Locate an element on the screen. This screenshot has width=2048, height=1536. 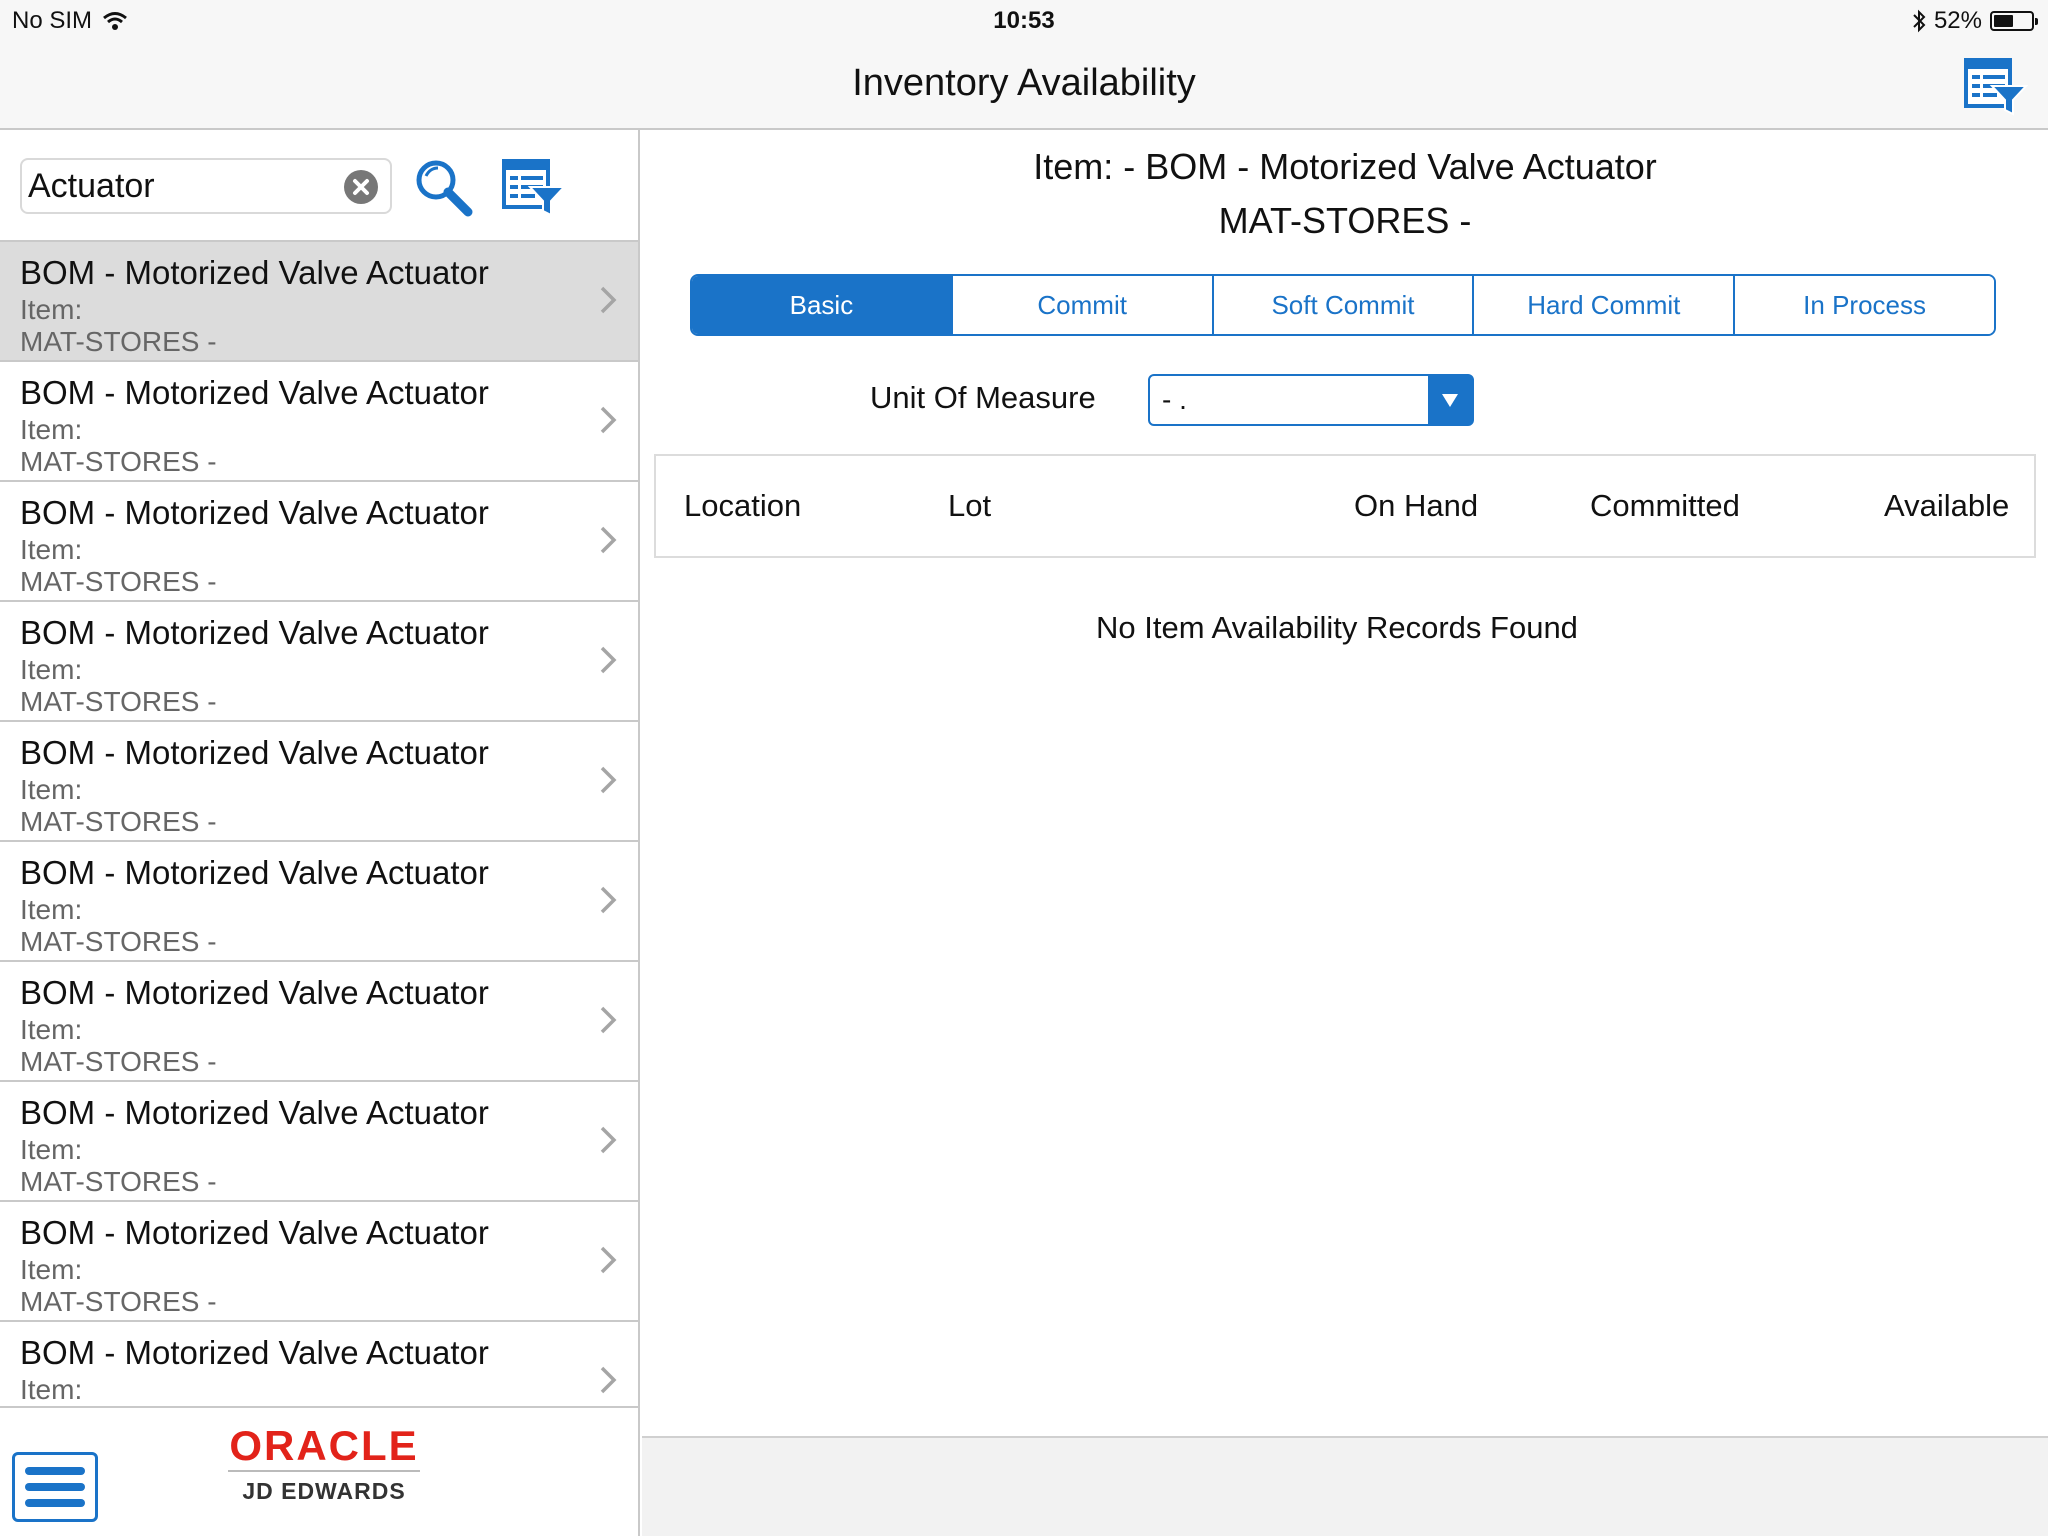
battery-icon is located at coordinates (2014, 21).